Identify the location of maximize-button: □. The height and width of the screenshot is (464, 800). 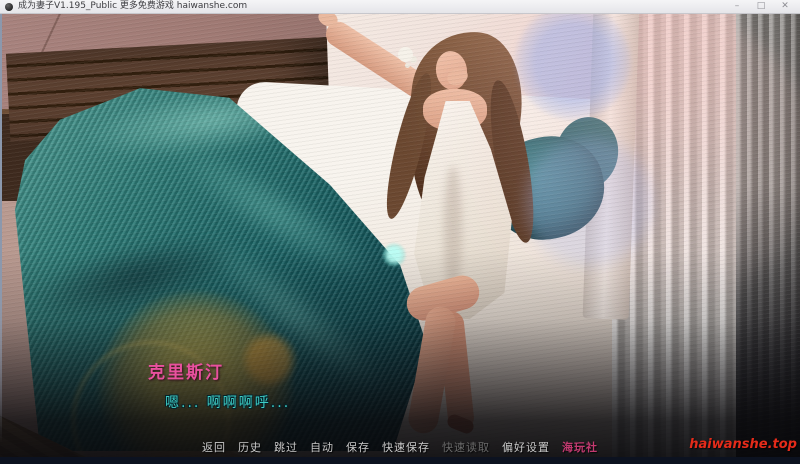
(761, 6).